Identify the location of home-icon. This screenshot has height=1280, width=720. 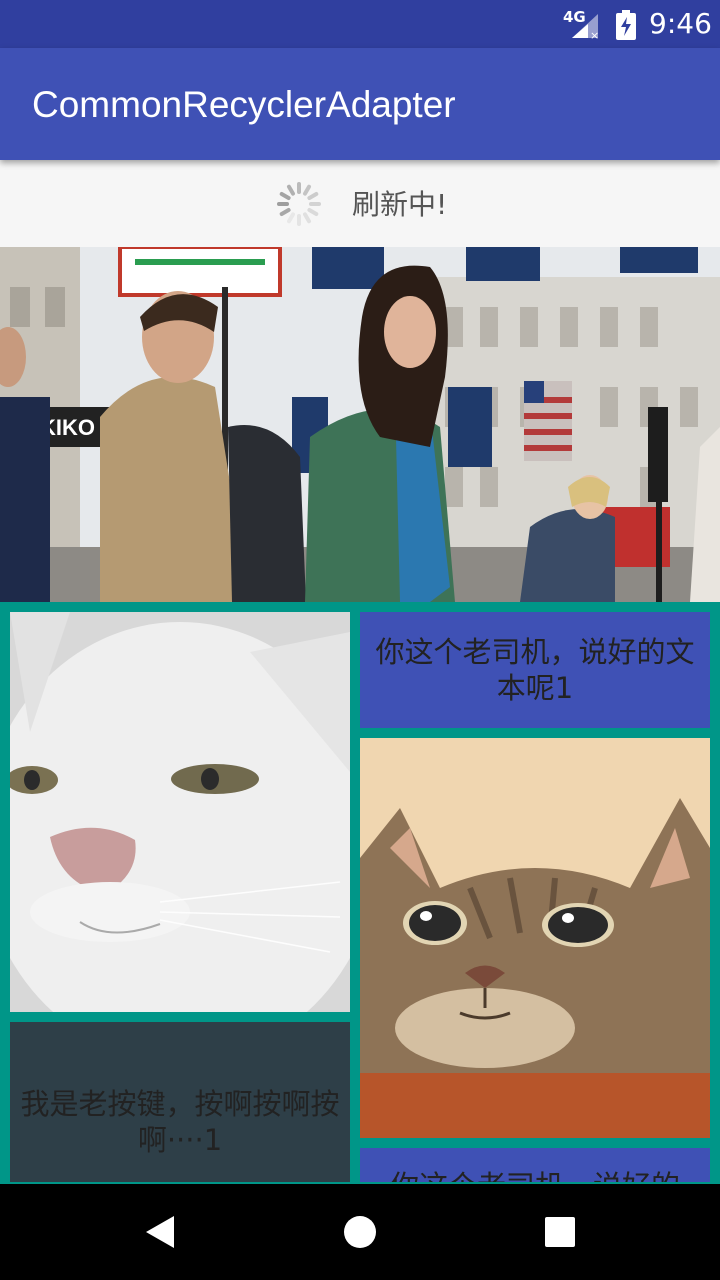
(360, 1232).